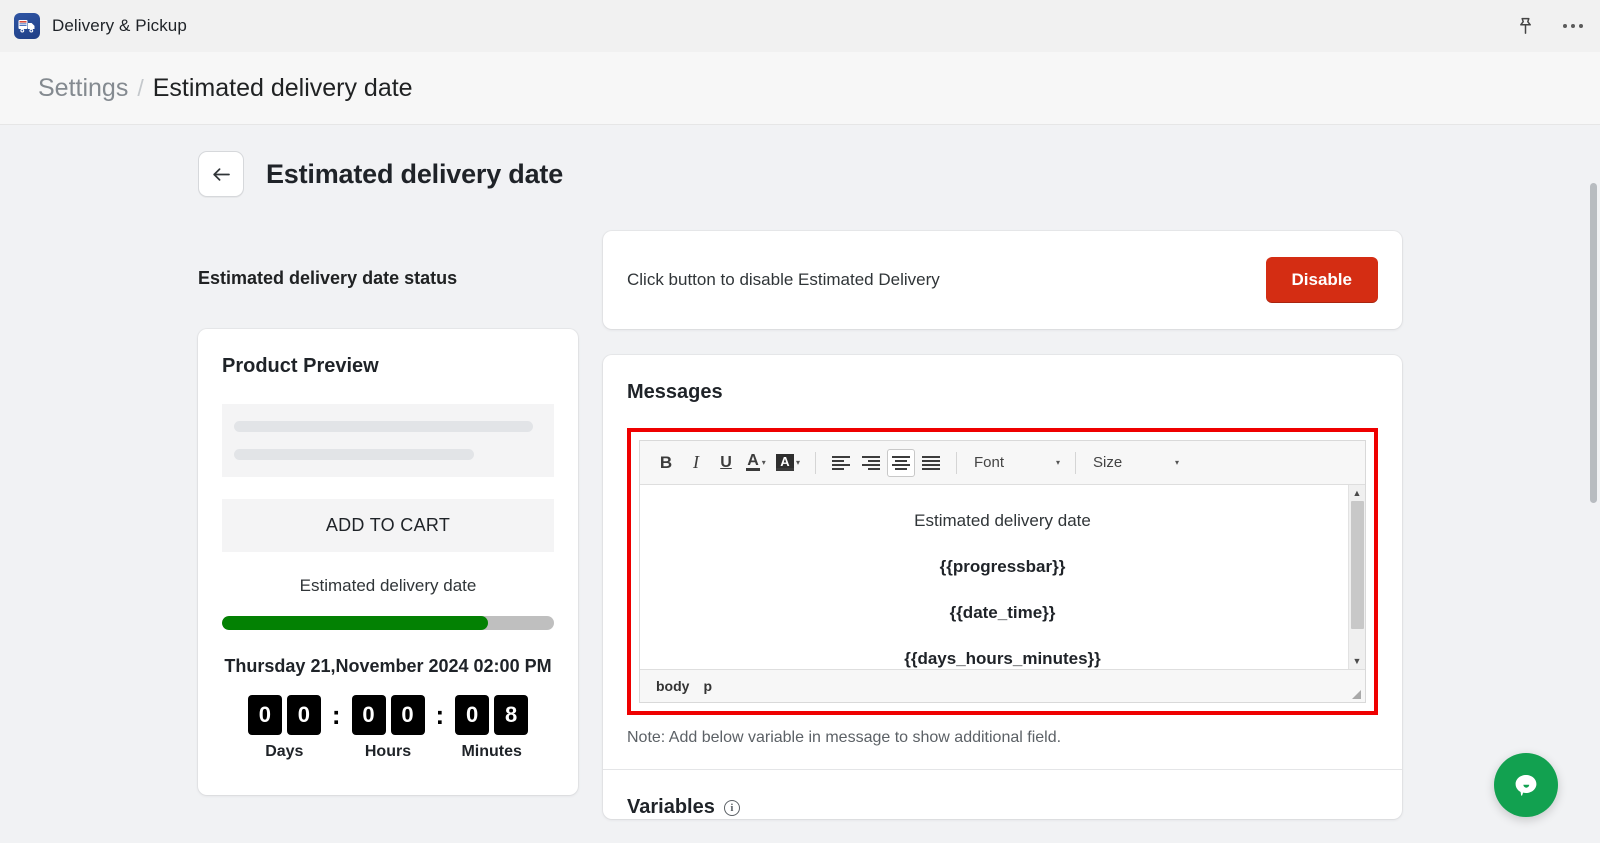  Describe the element at coordinates (1002, 794) in the screenshot. I see `variables-section-header: Variables i` at that location.